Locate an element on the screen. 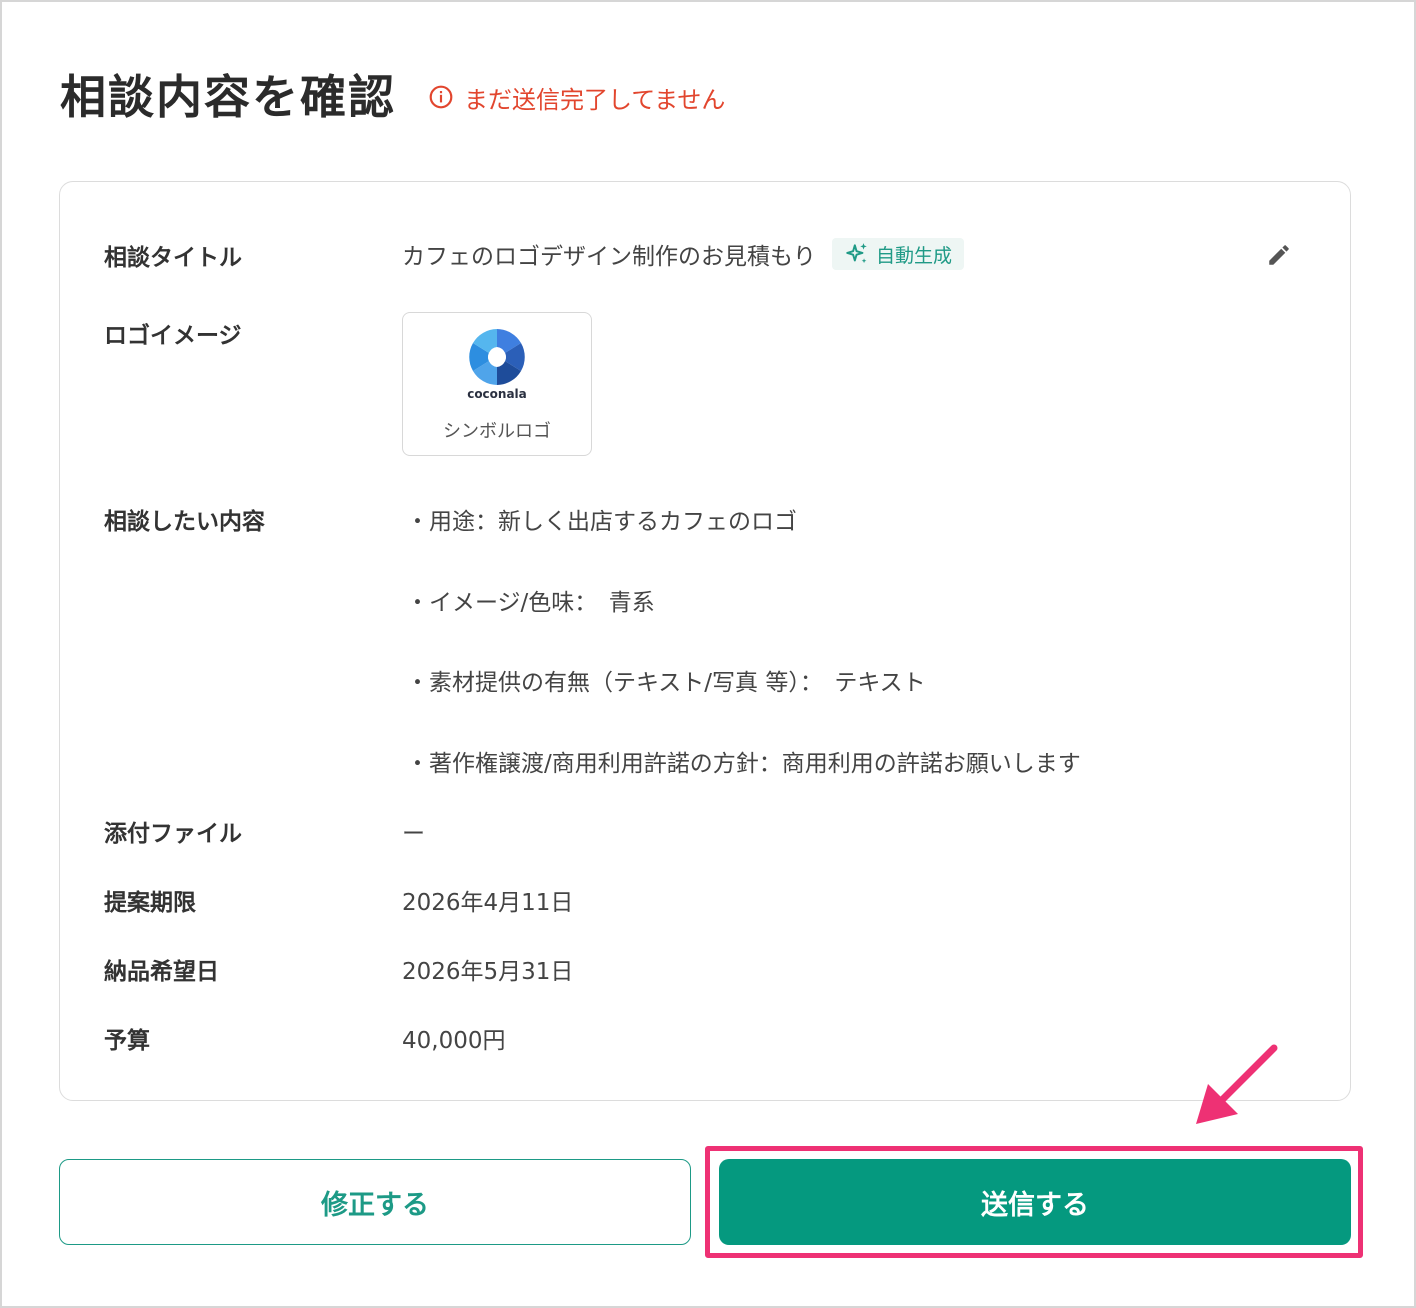  unsent-warning: まだ送信完了してません is located at coordinates (576, 97).